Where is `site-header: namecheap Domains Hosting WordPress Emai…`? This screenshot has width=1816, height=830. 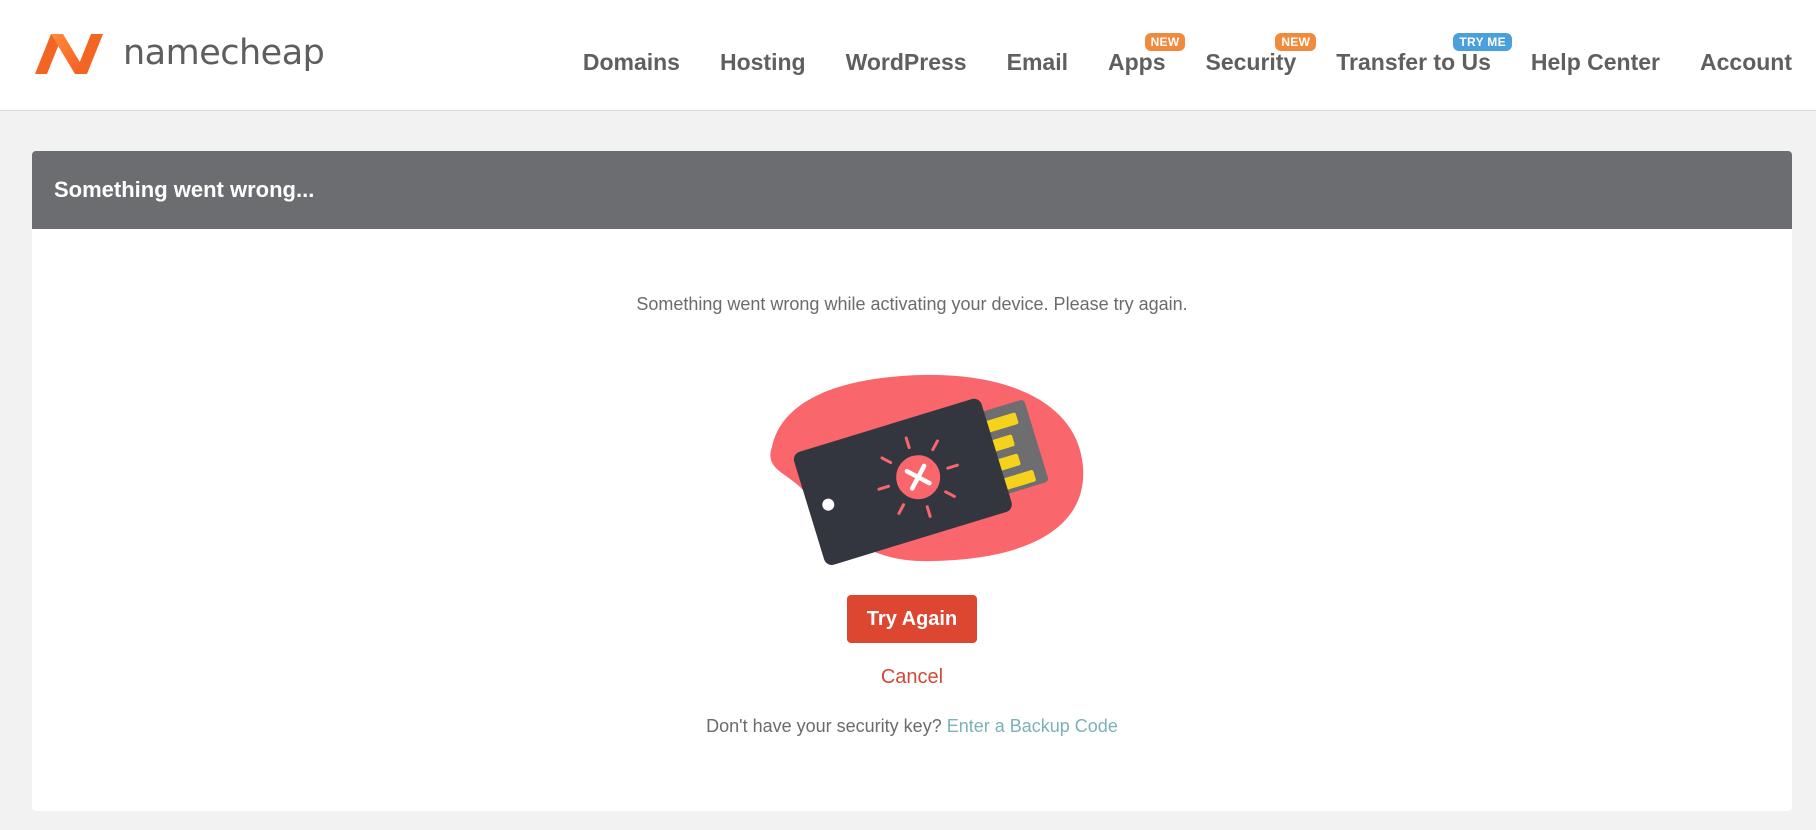 site-header: namecheap Domains Hosting WordPress Emai… is located at coordinates (908, 55).